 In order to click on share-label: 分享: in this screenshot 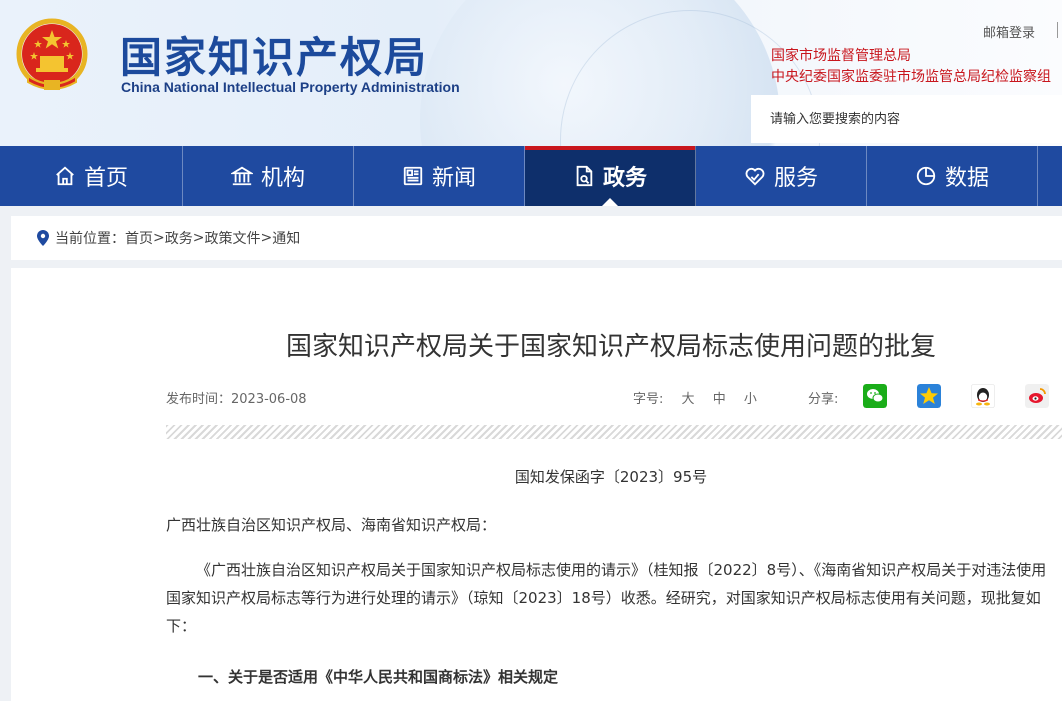, I will do `click(823, 399)`.